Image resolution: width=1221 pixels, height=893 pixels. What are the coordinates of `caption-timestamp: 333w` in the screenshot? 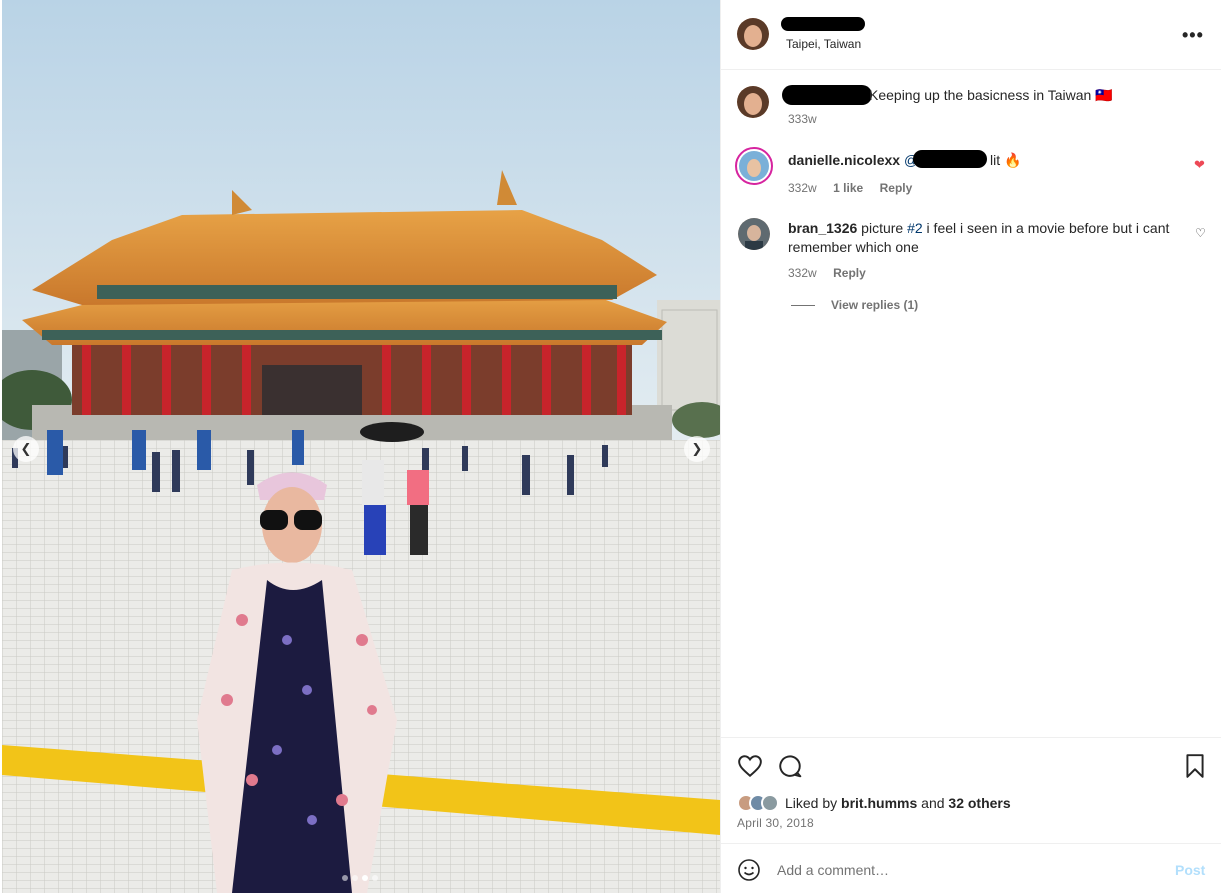 It's located at (802, 119).